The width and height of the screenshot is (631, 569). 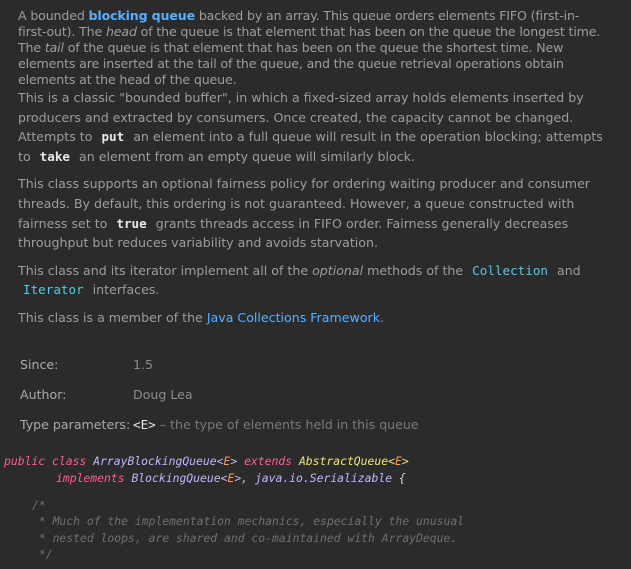 What do you see at coordinates (112, 317) in the screenshot?
I see `text: This class is a member of the` at bounding box center [112, 317].